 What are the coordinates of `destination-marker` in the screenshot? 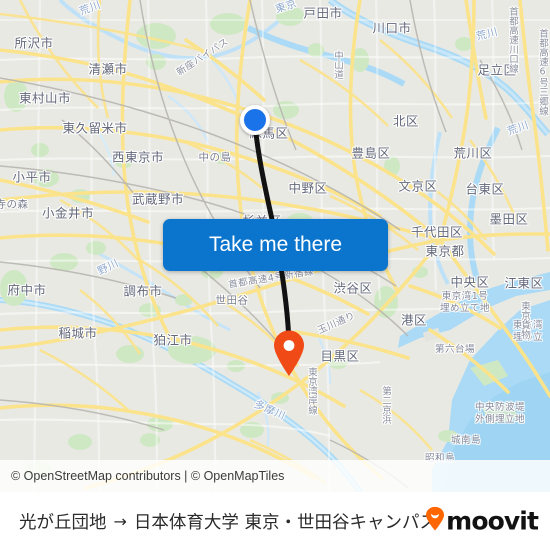 It's located at (289, 353).